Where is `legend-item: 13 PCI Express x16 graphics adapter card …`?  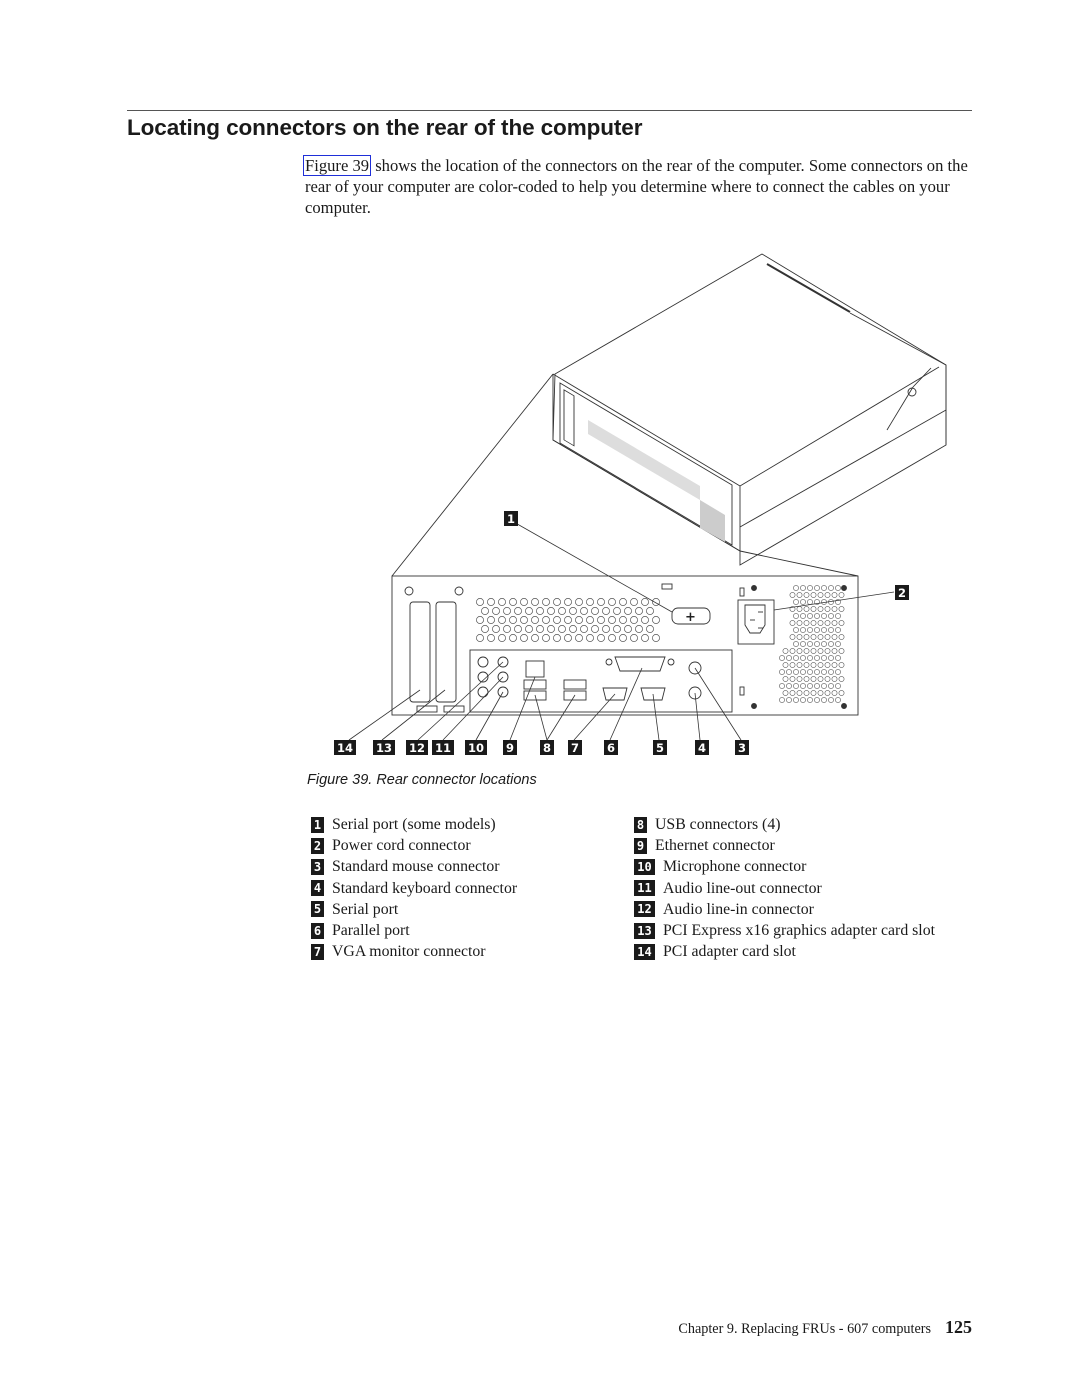
legend-item: 13 PCI Express x16 graphics adapter card … is located at coordinates (784, 930).